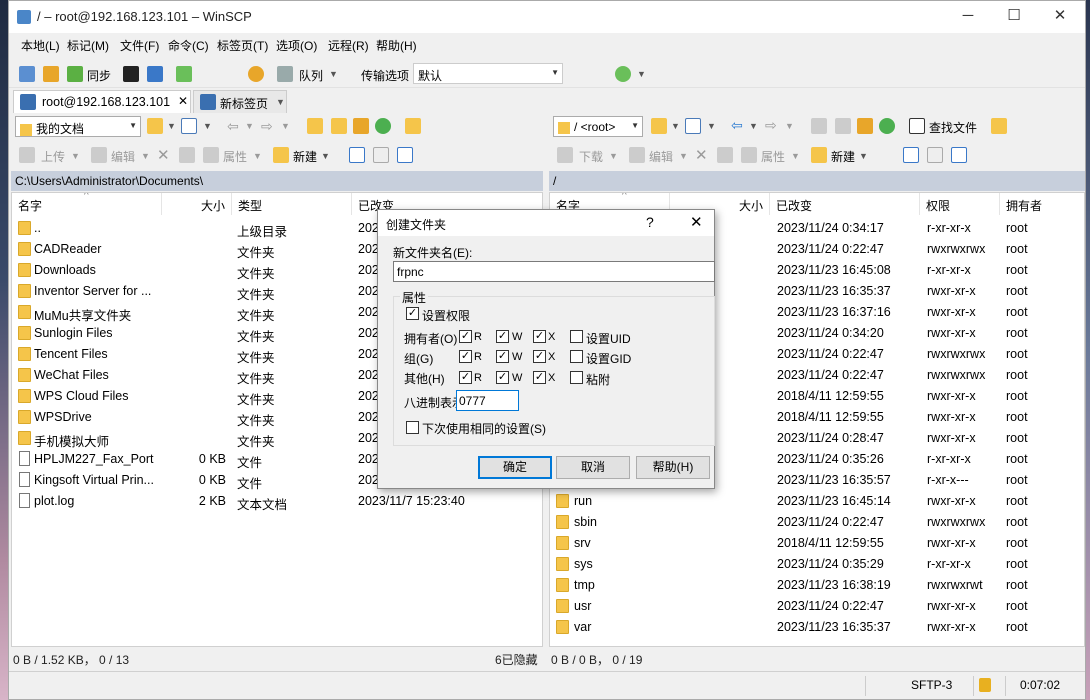  What do you see at coordinates (102, 101) in the screenshot?
I see `tab-session: root@192.168.123.101 ✕` at bounding box center [102, 101].